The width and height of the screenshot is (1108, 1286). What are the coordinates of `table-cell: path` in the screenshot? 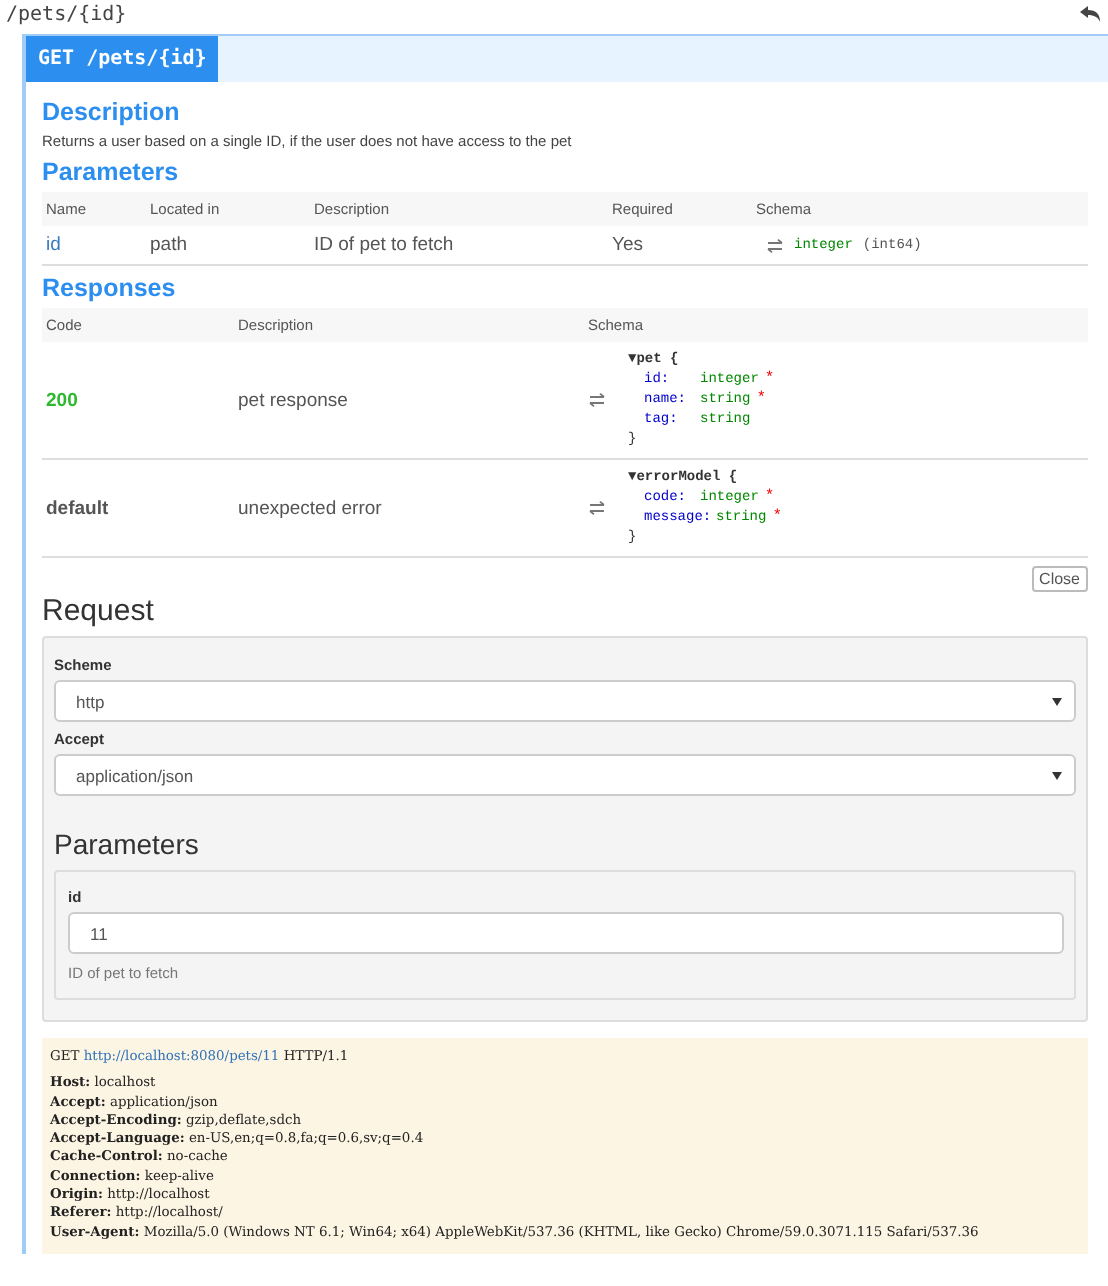 It's located at (228, 246).